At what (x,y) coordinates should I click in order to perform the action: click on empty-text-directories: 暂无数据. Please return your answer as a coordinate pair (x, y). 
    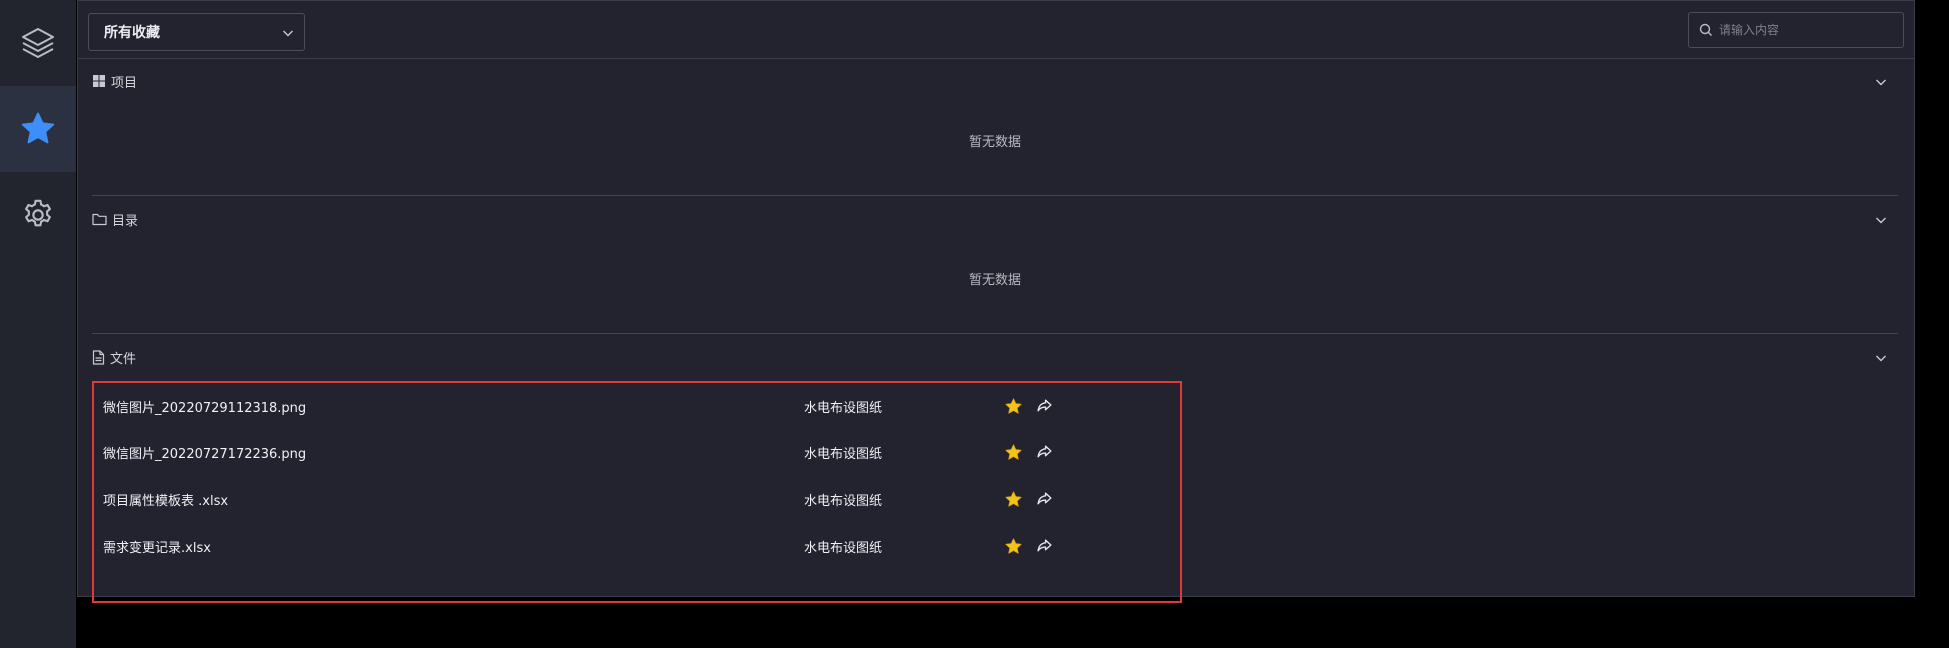
    Looking at the image, I should click on (994, 280).